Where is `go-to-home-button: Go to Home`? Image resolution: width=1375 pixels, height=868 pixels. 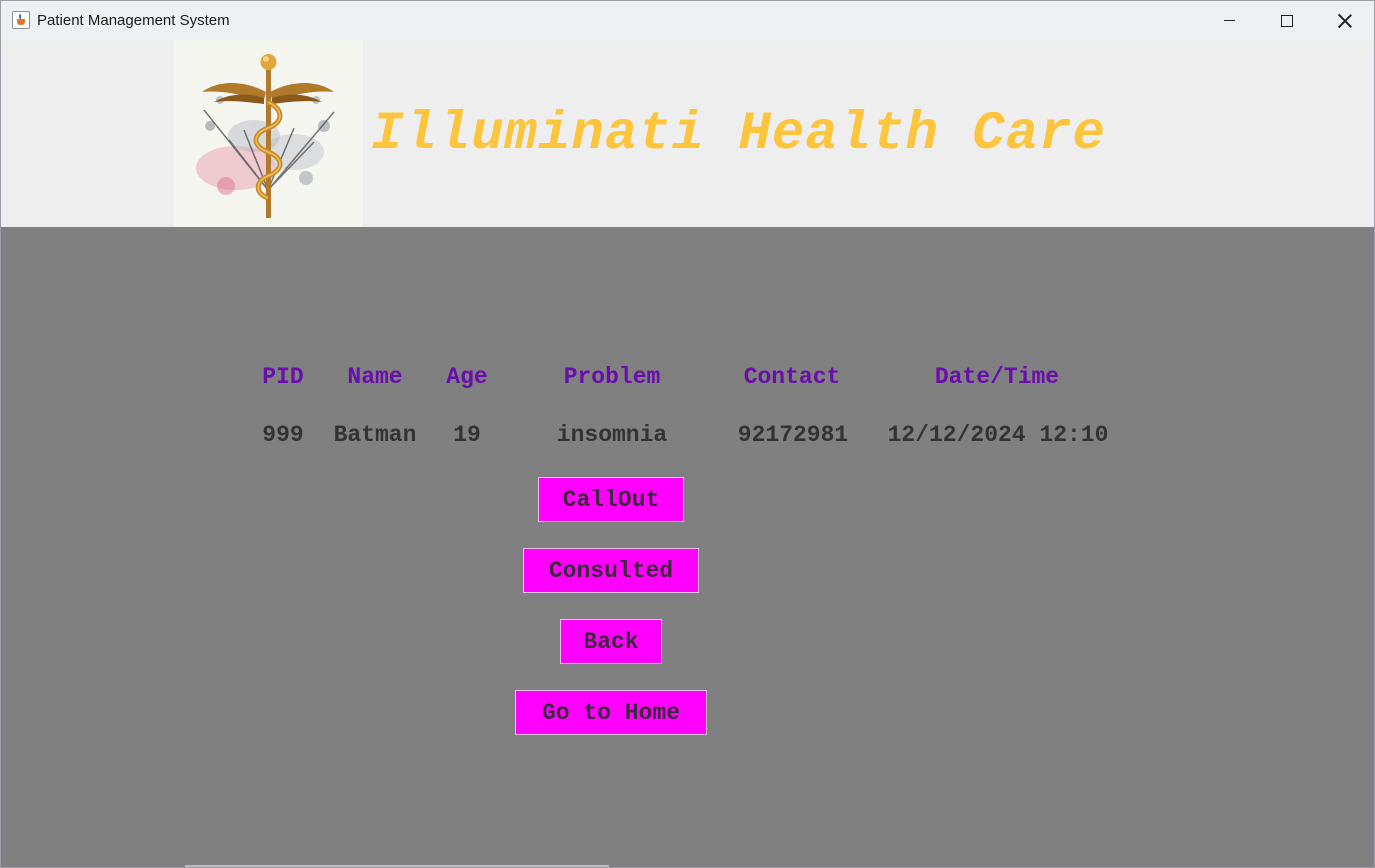 go-to-home-button: Go to Home is located at coordinates (611, 712).